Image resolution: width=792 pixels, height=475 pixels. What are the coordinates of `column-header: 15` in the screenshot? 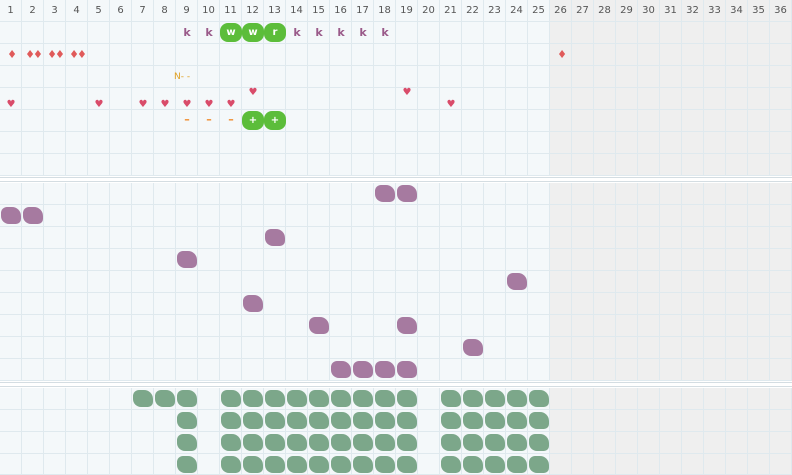 It's located at (319, 11).